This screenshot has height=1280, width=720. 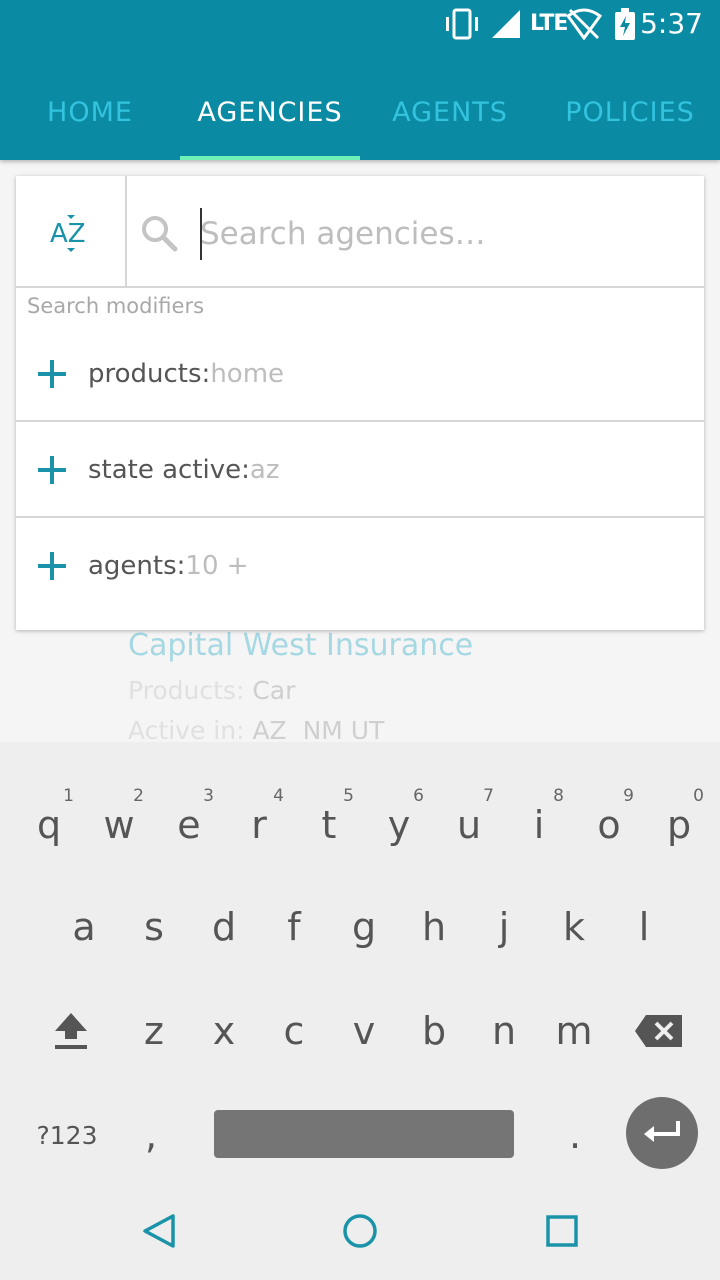 I want to click on agency-products-label: Products:, so click(x=186, y=690).